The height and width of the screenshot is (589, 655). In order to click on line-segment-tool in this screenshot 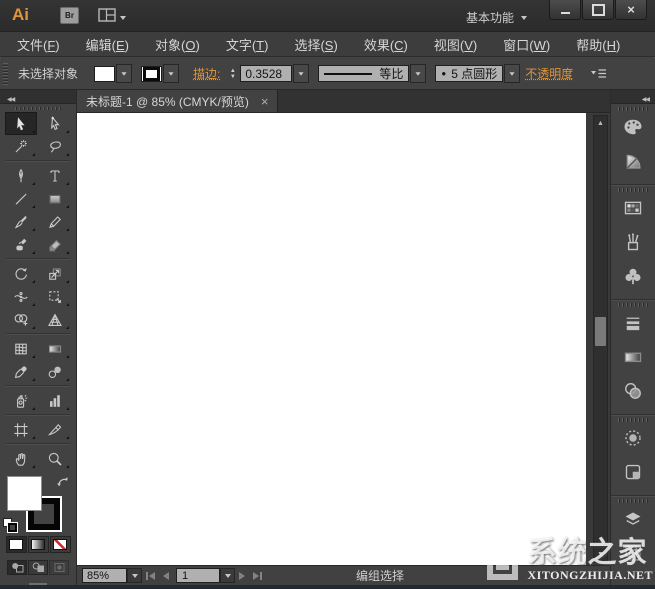, I will do `click(21, 198)`.